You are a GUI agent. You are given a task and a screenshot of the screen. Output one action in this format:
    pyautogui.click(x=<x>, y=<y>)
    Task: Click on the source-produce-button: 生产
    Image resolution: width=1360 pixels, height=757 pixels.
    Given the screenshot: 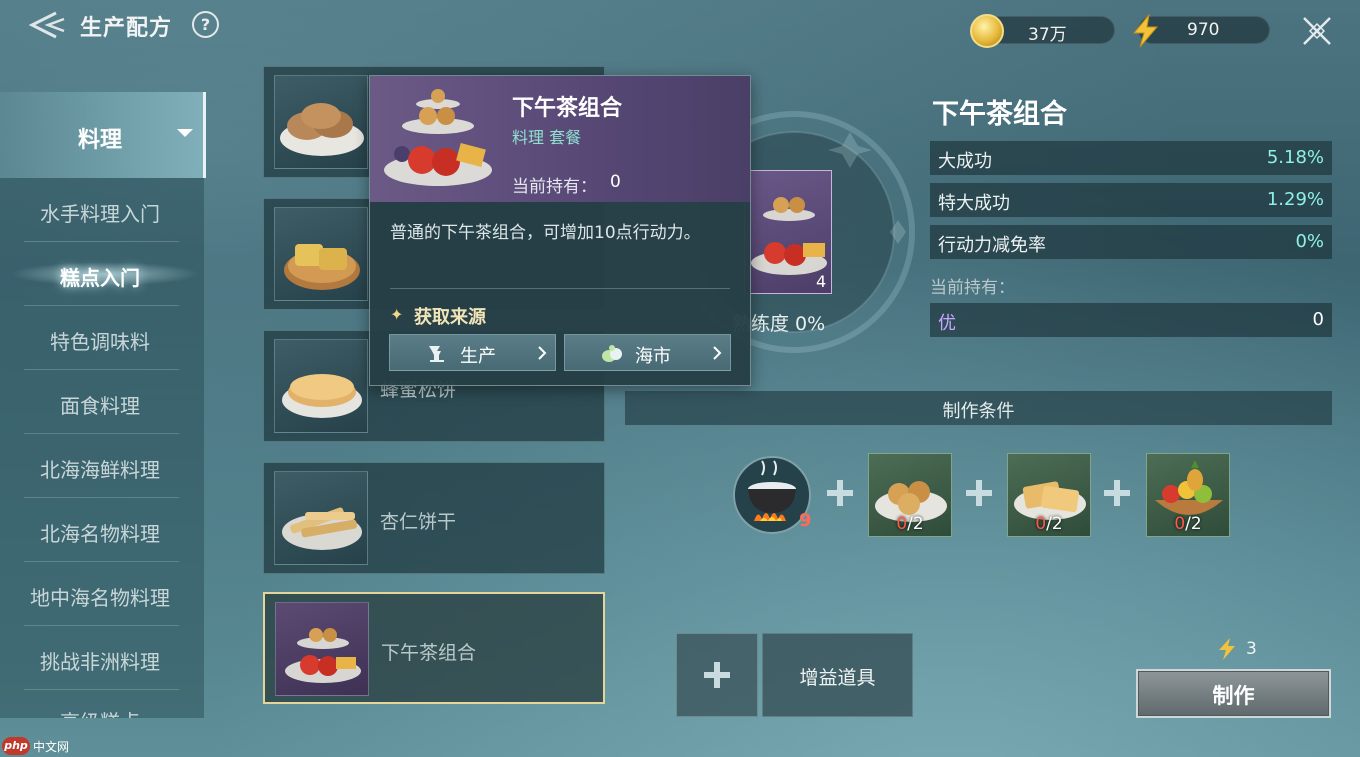 What is the action you would take?
    pyautogui.click(x=472, y=352)
    